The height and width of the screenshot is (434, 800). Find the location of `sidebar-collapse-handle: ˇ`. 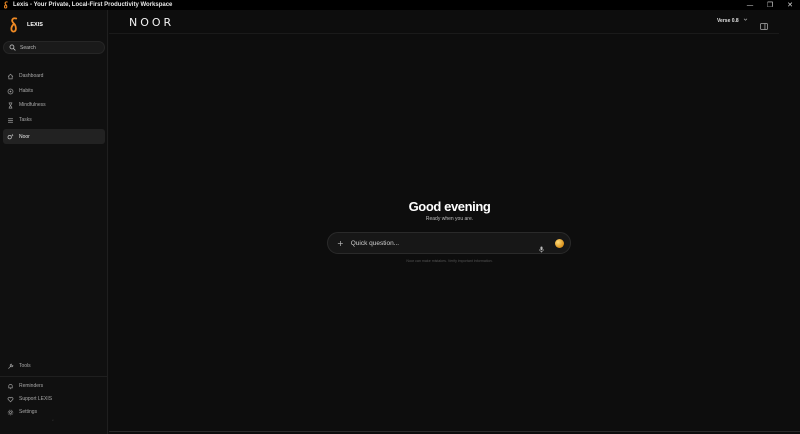

sidebar-collapse-handle: ˇ is located at coordinates (53, 423).